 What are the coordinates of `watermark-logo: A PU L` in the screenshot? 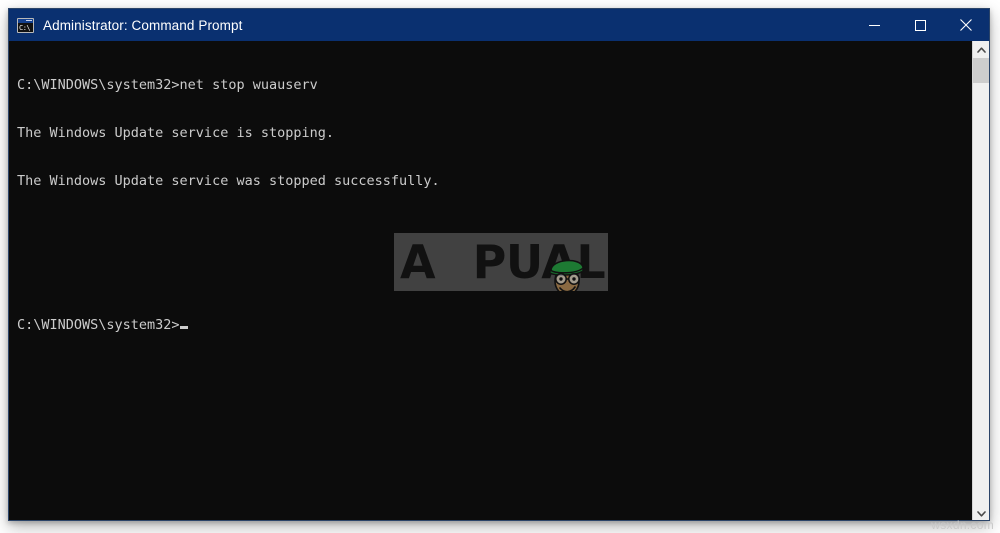 It's located at (501, 263).